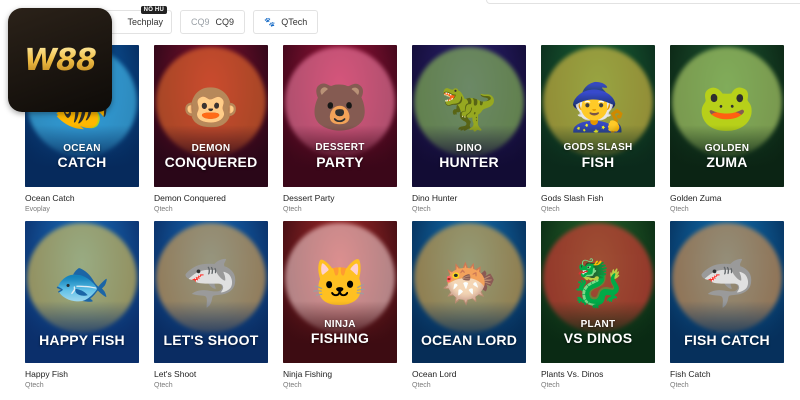  I want to click on thumbnail-title-line1: OCEAN, so click(82, 148).